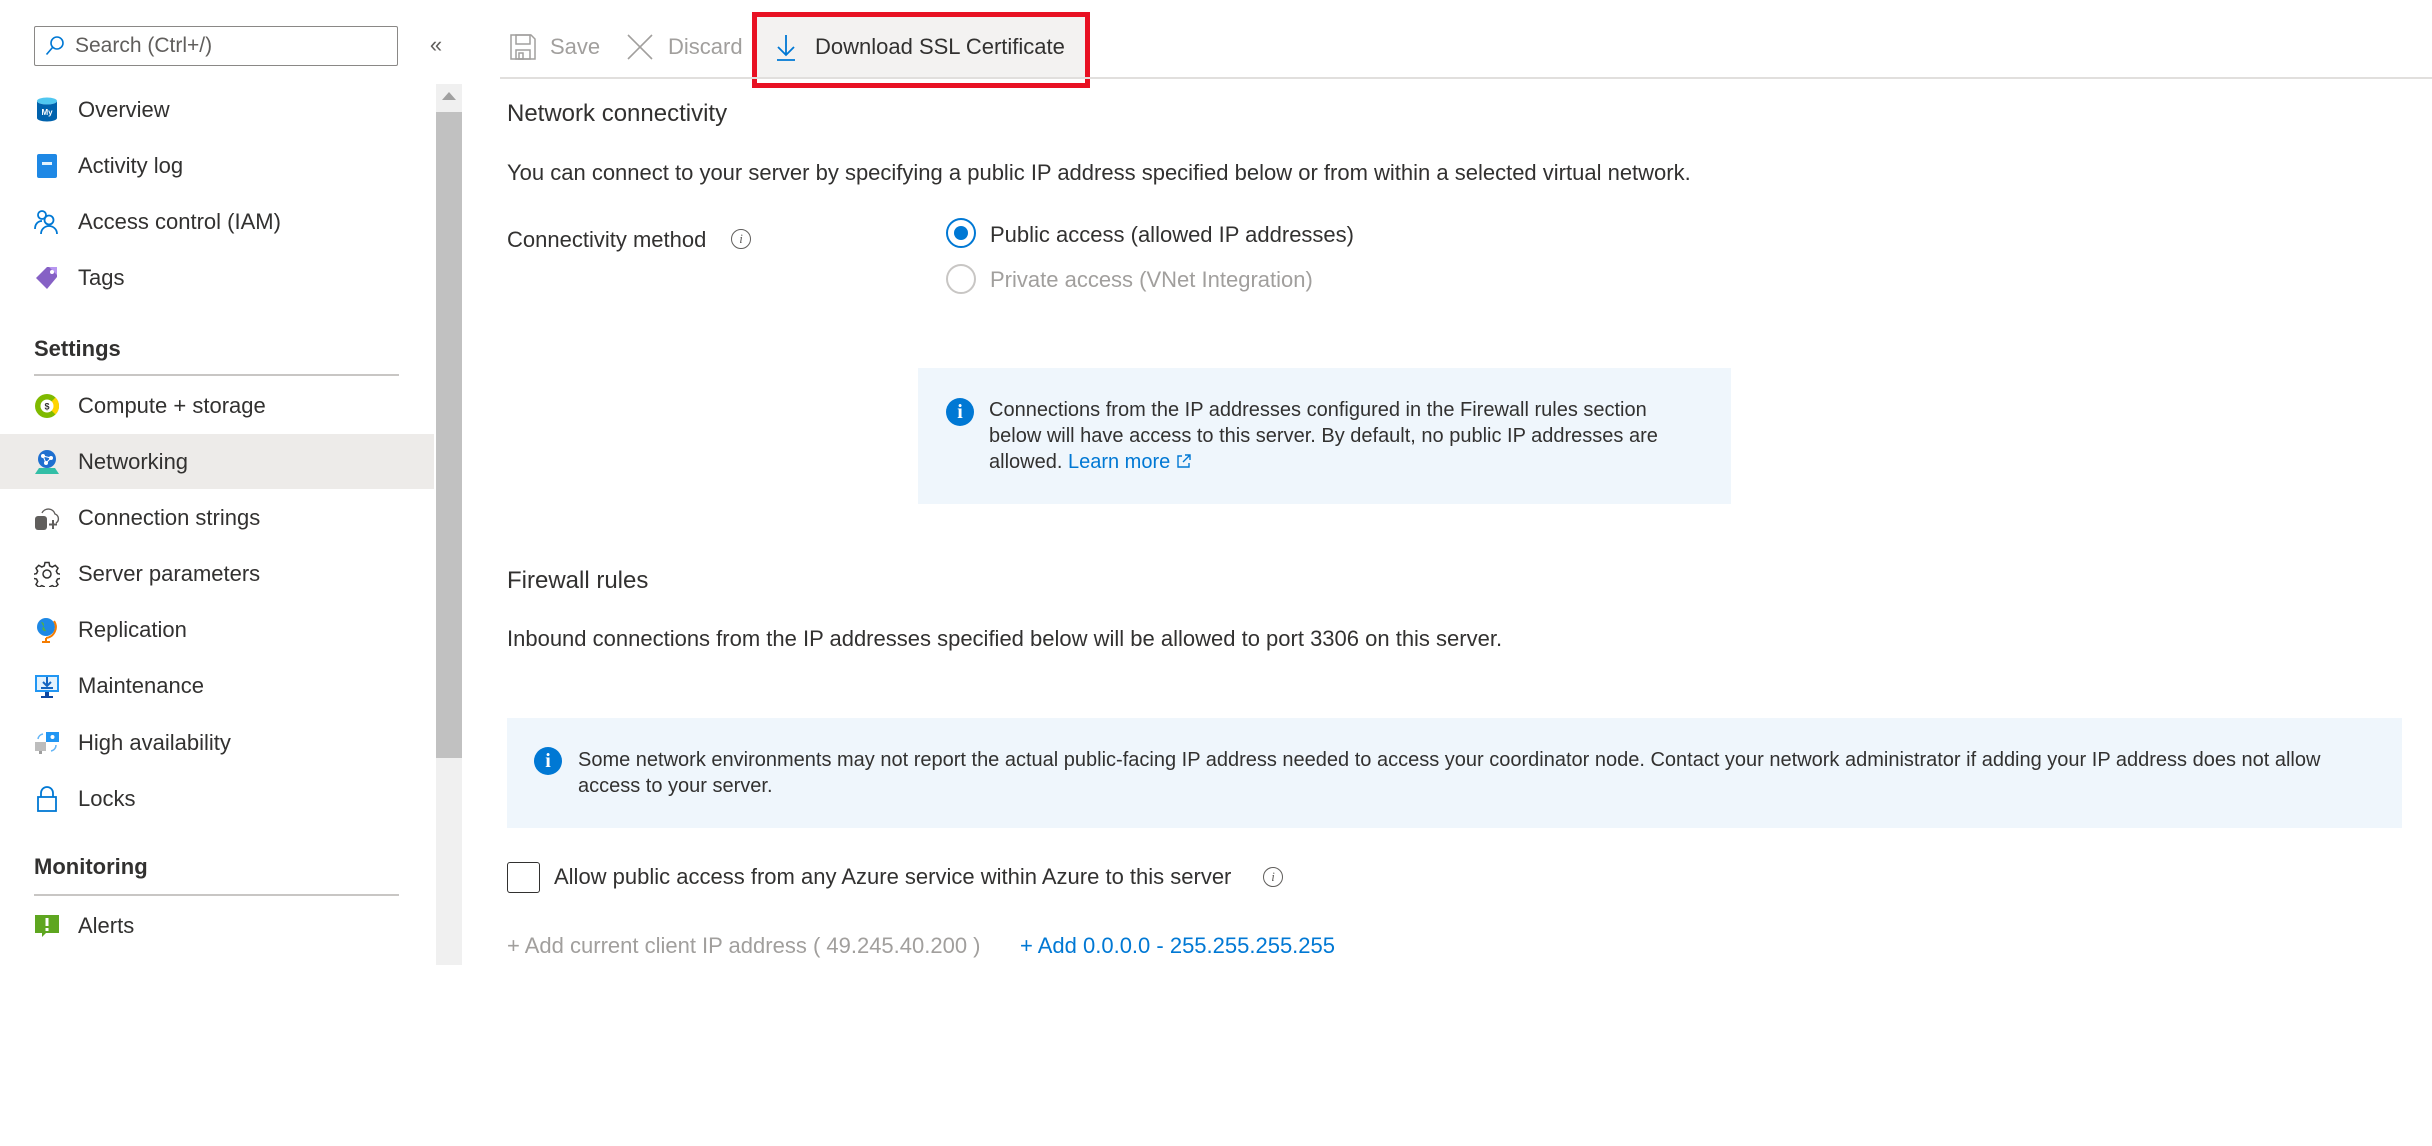 The image size is (2432, 1146). I want to click on sidebar-item-activity-log: Activity log, so click(217, 166).